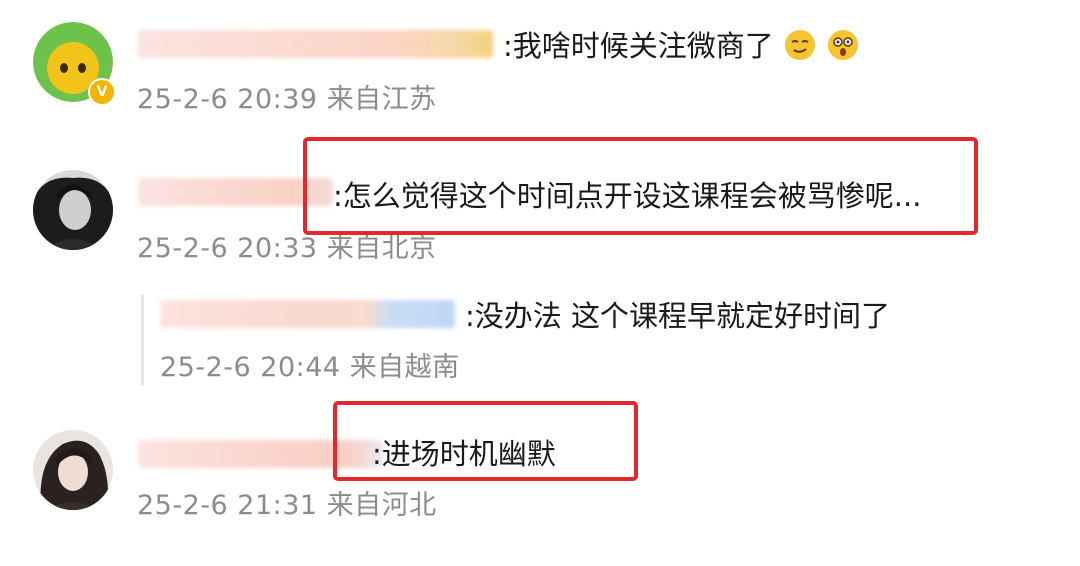  Describe the element at coordinates (227, 248) in the screenshot. I see `comment-timestamp: 25-2-6 20:33` at that location.